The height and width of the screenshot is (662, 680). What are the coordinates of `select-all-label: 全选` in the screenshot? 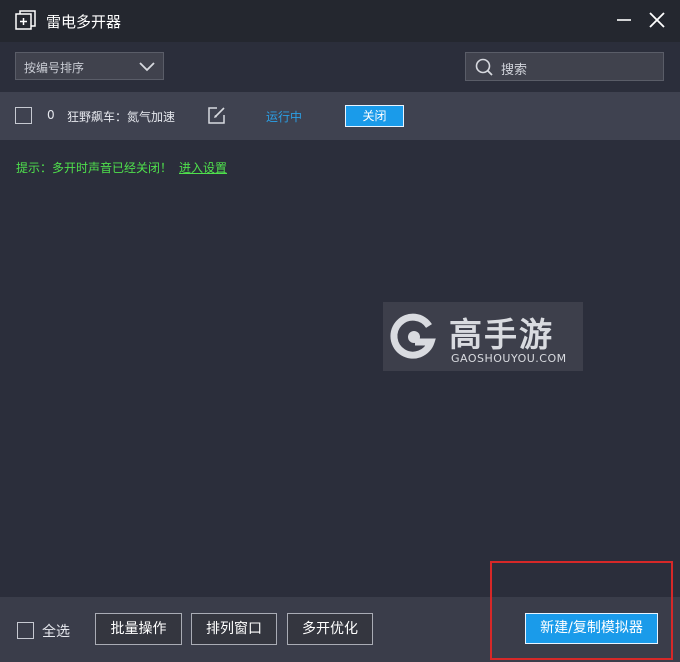 It's located at (56, 631).